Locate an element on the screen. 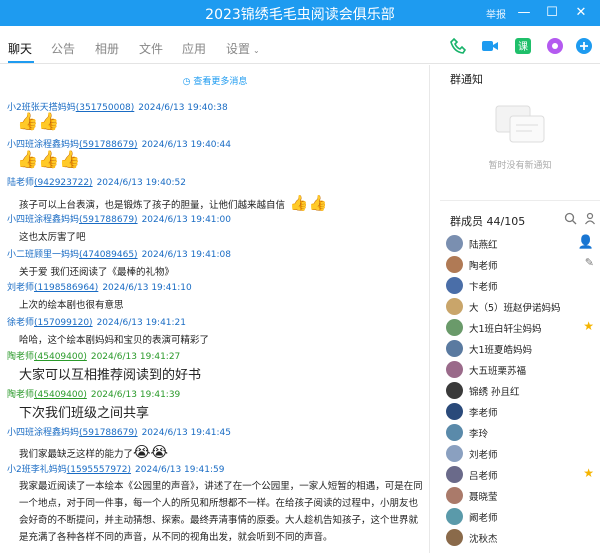  message-time: 2024/6/13 19:41:21 is located at coordinates (141, 323).